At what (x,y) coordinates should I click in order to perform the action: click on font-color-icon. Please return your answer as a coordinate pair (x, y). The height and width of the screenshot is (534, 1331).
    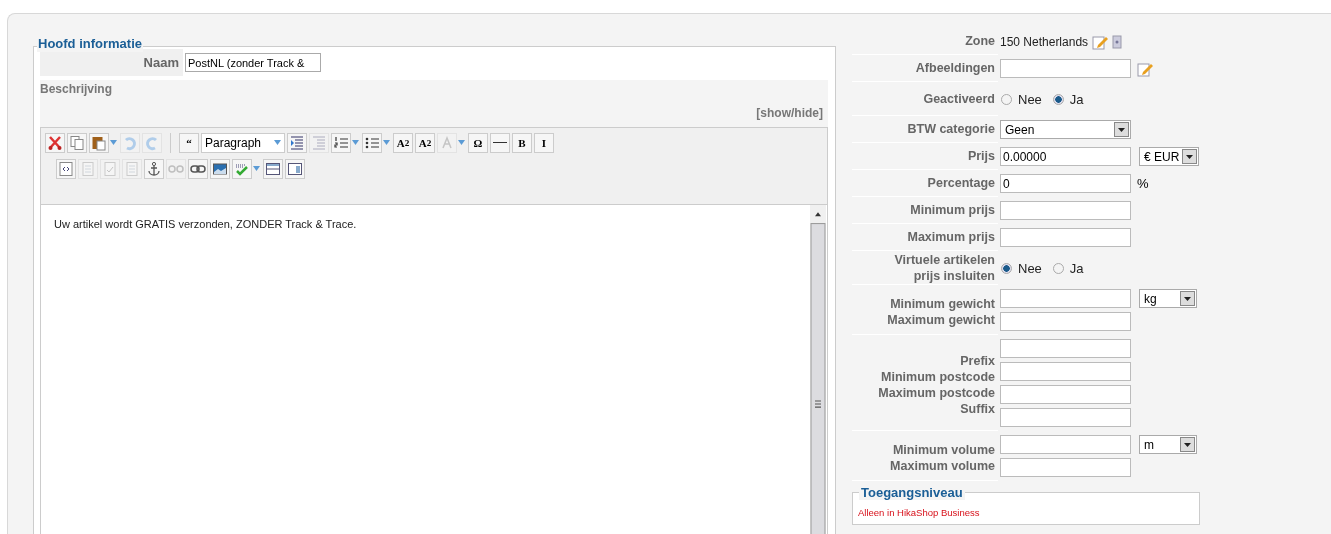
    Looking at the image, I should click on (447, 142).